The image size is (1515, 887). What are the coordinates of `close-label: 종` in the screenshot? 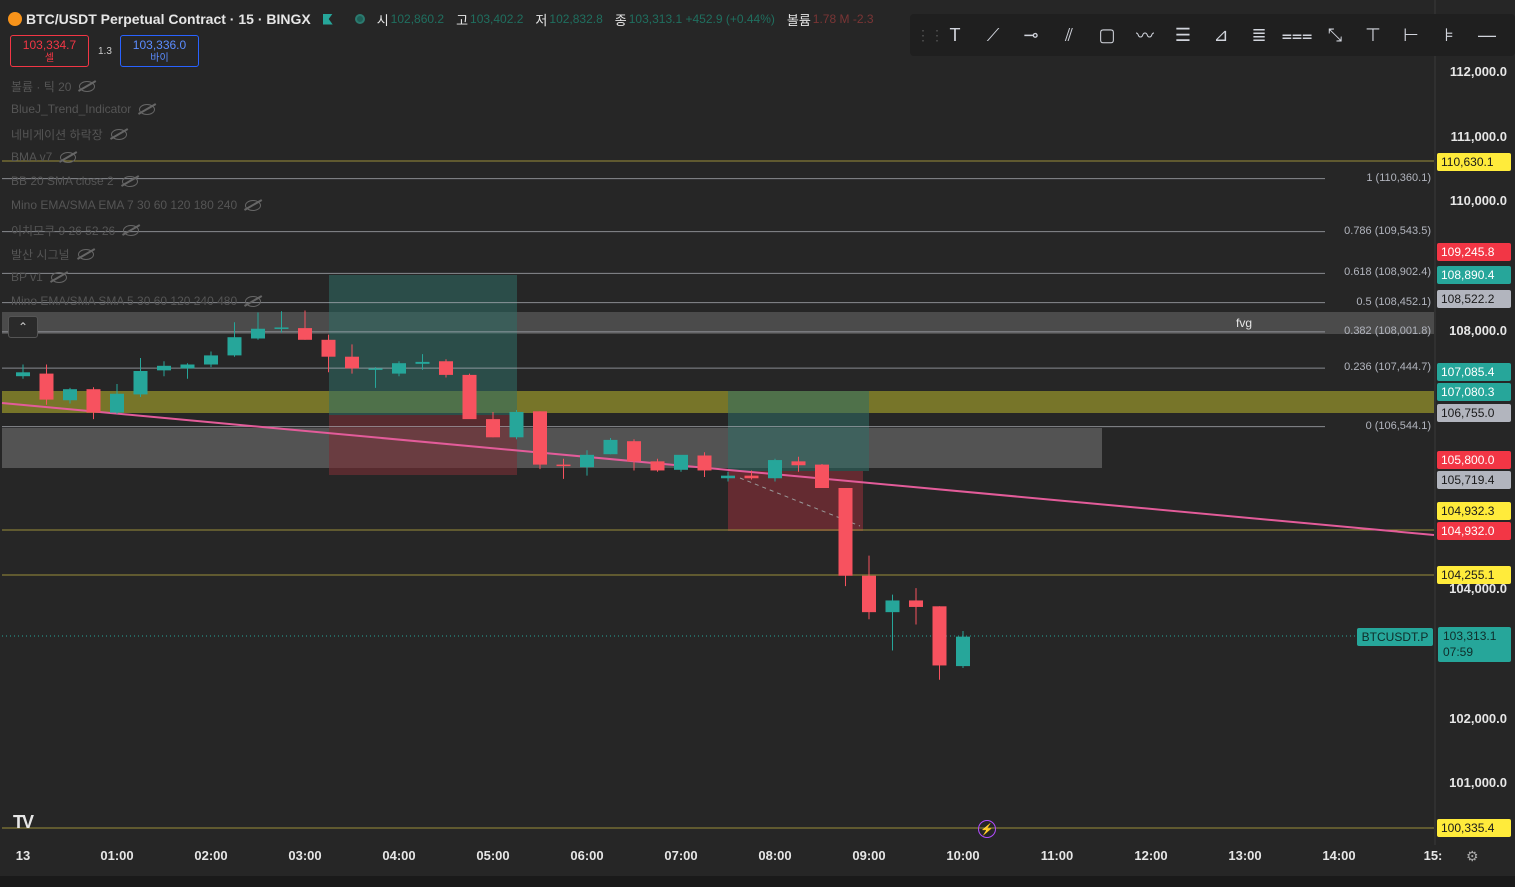 It's located at (620, 20).